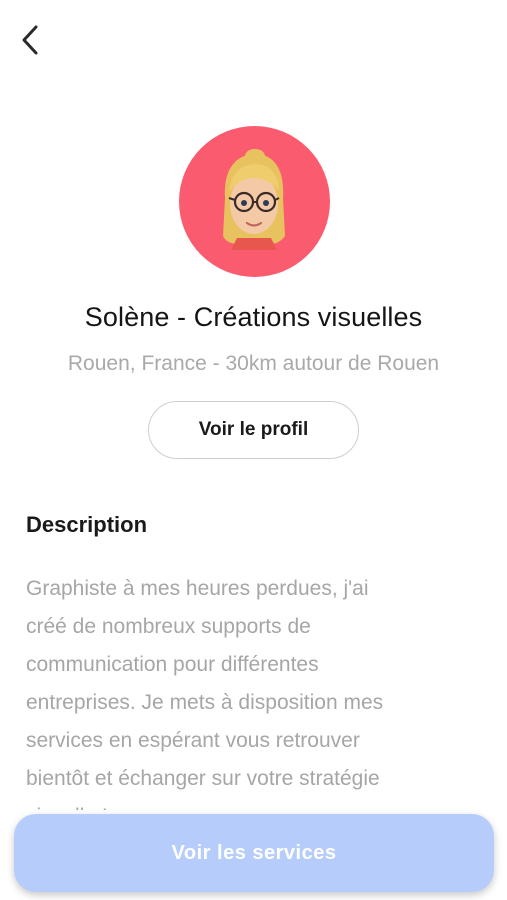 The height and width of the screenshot is (900, 507). I want to click on profile-location: Rouen, France - 30km autour de Rouen, so click(253, 363).